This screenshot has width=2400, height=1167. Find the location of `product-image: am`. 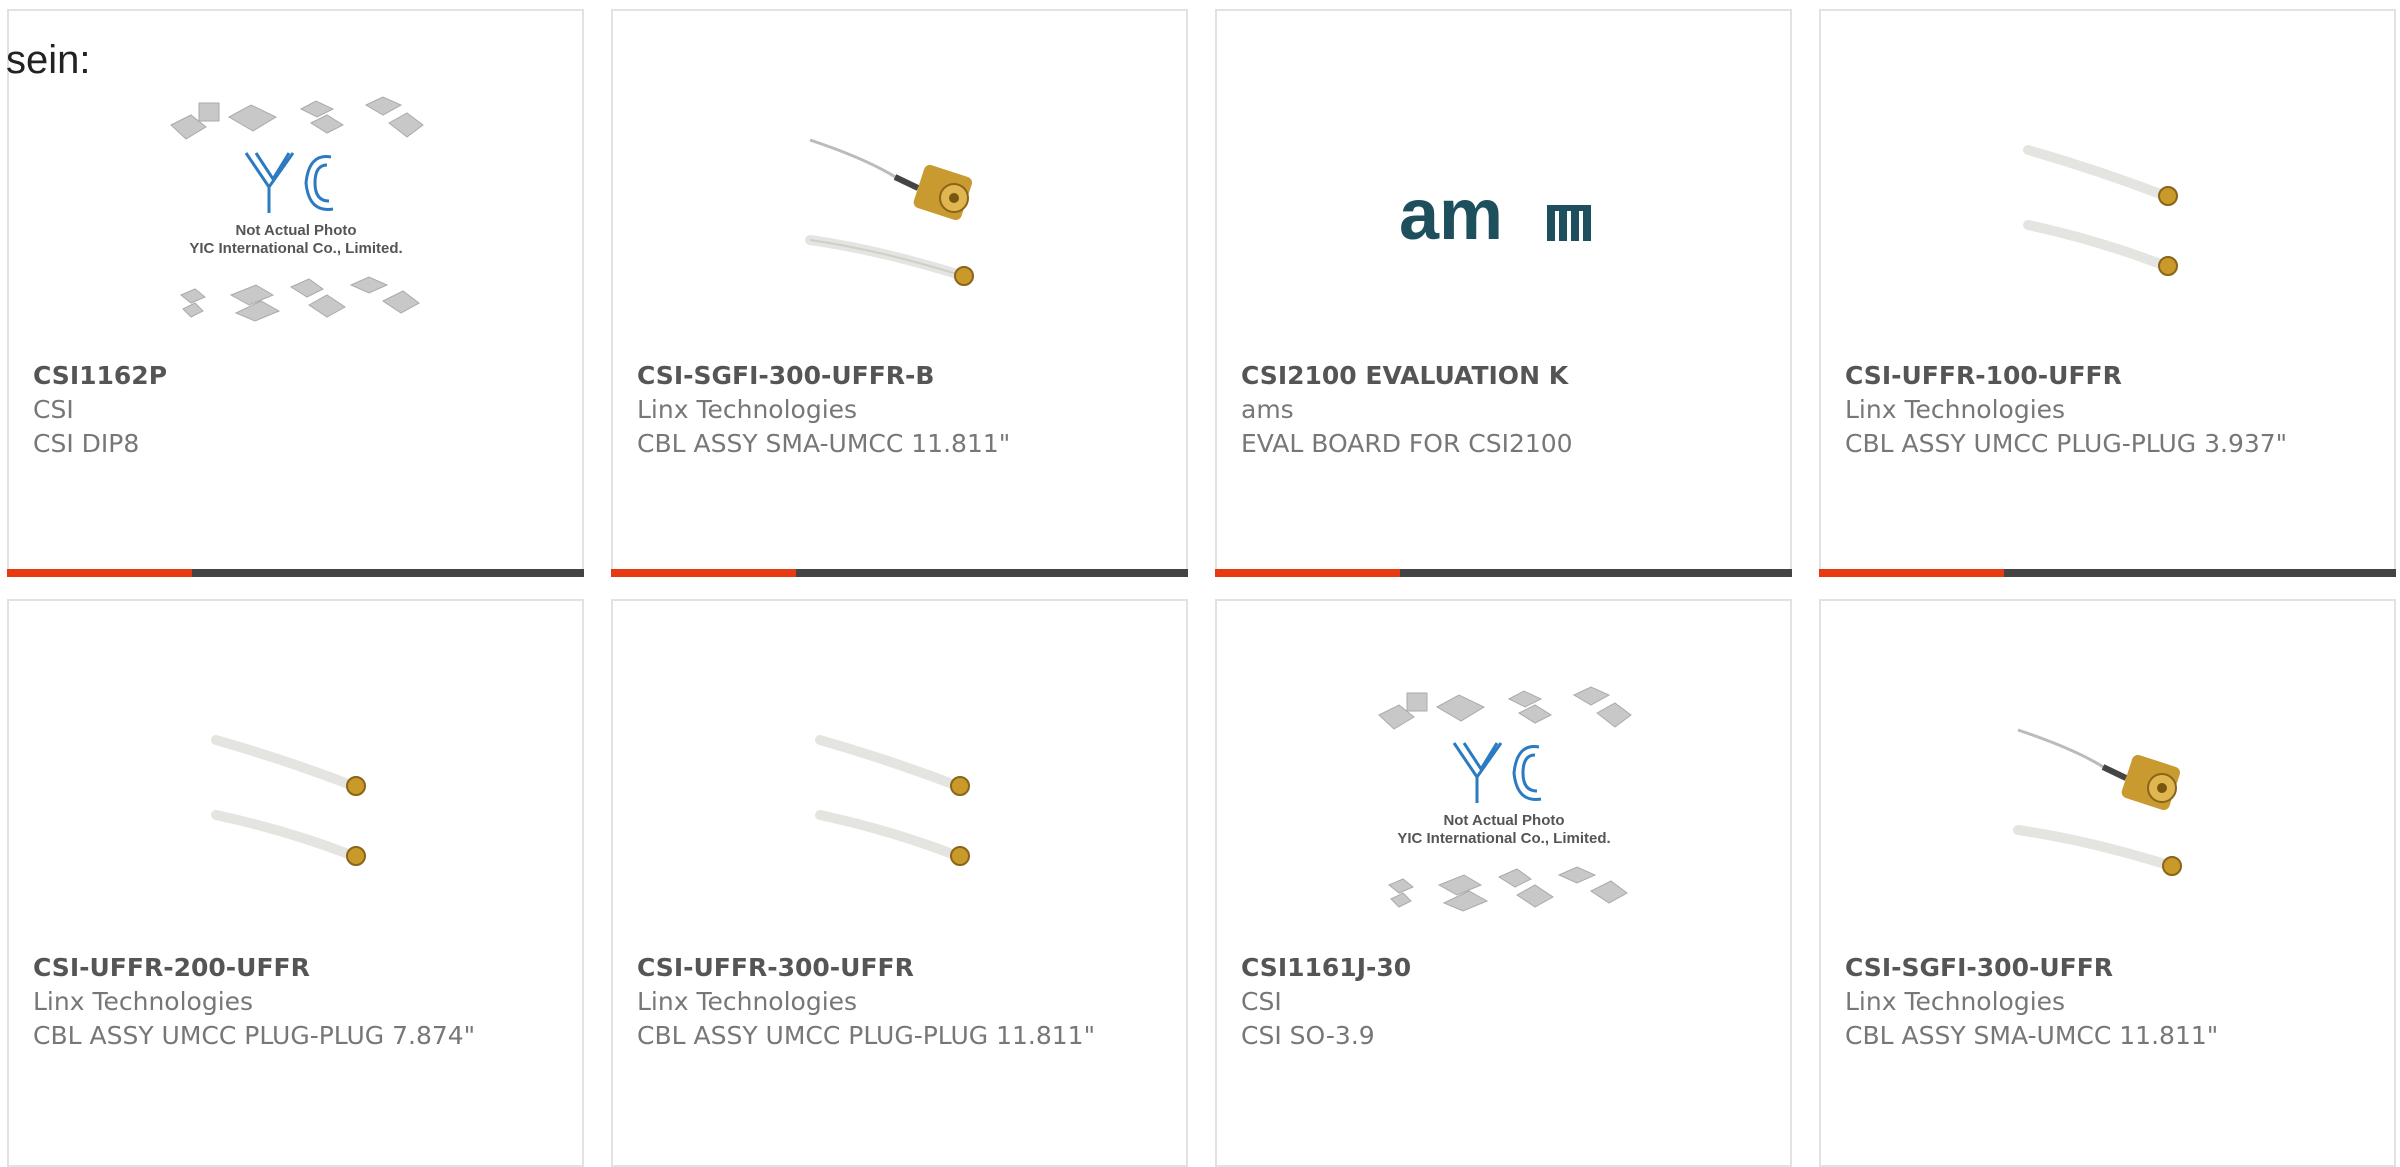

product-image: am is located at coordinates (1503, 220).